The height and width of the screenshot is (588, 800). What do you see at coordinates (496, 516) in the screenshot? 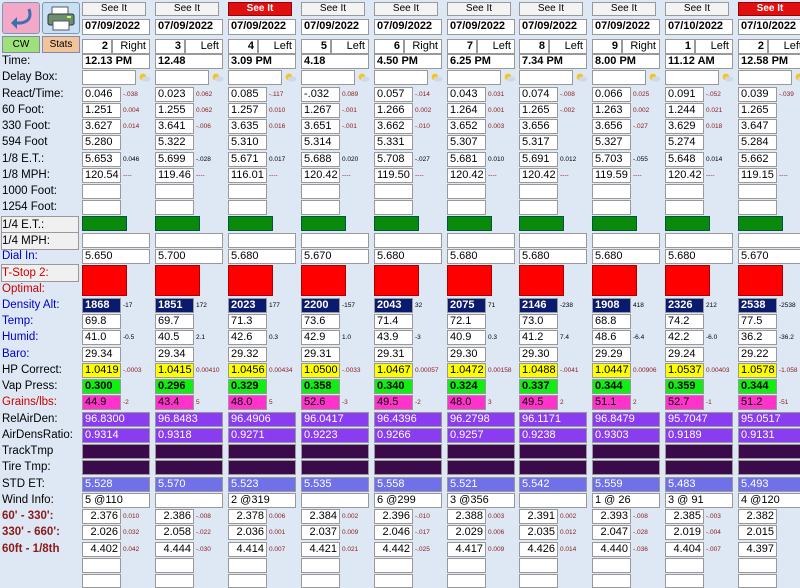
I see `split-60-330-delta: 0.003` at bounding box center [496, 516].